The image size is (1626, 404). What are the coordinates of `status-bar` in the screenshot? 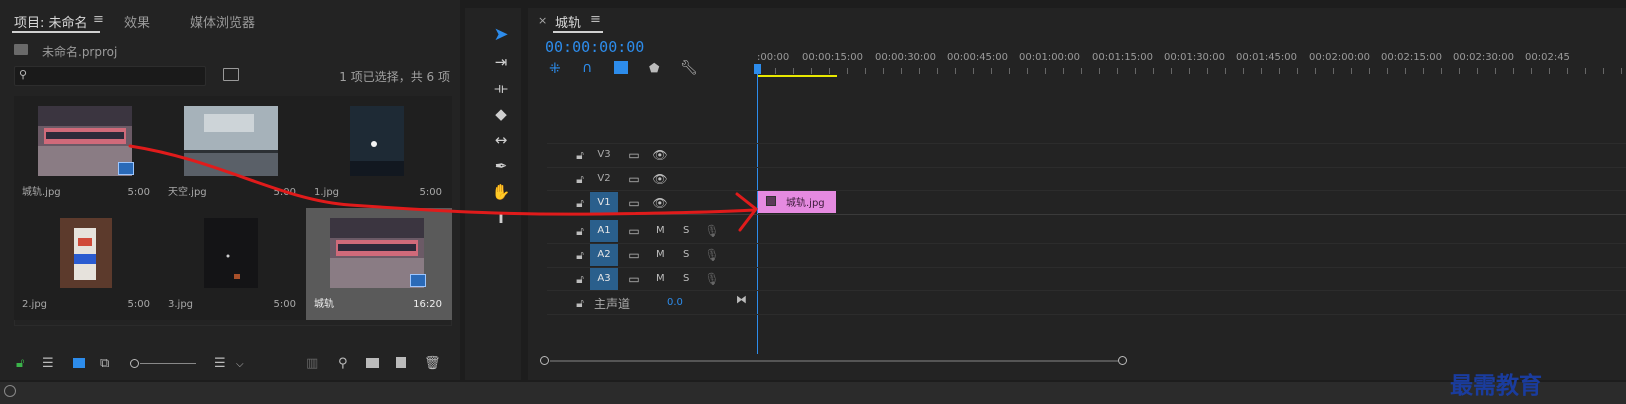 It's located at (813, 393).